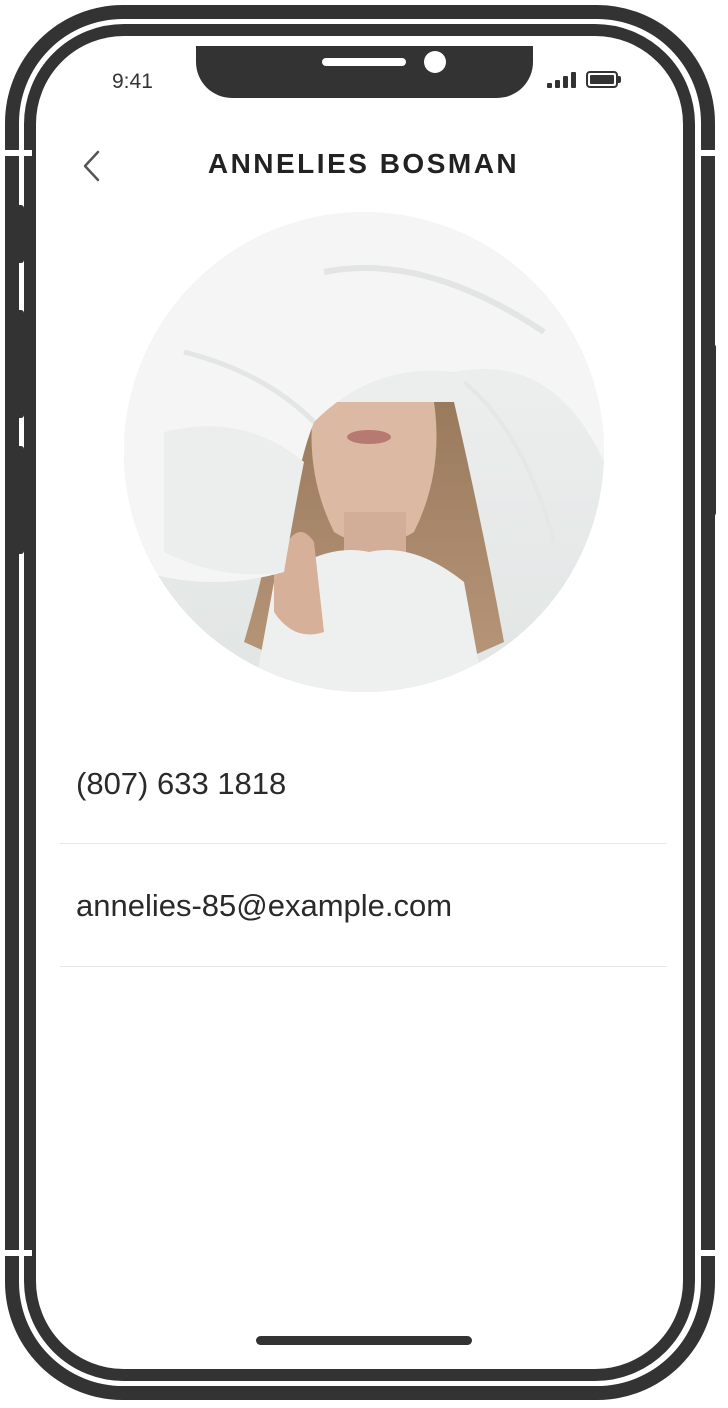  What do you see at coordinates (181, 783) in the screenshot?
I see `phone-number: (807) 633 1818` at bounding box center [181, 783].